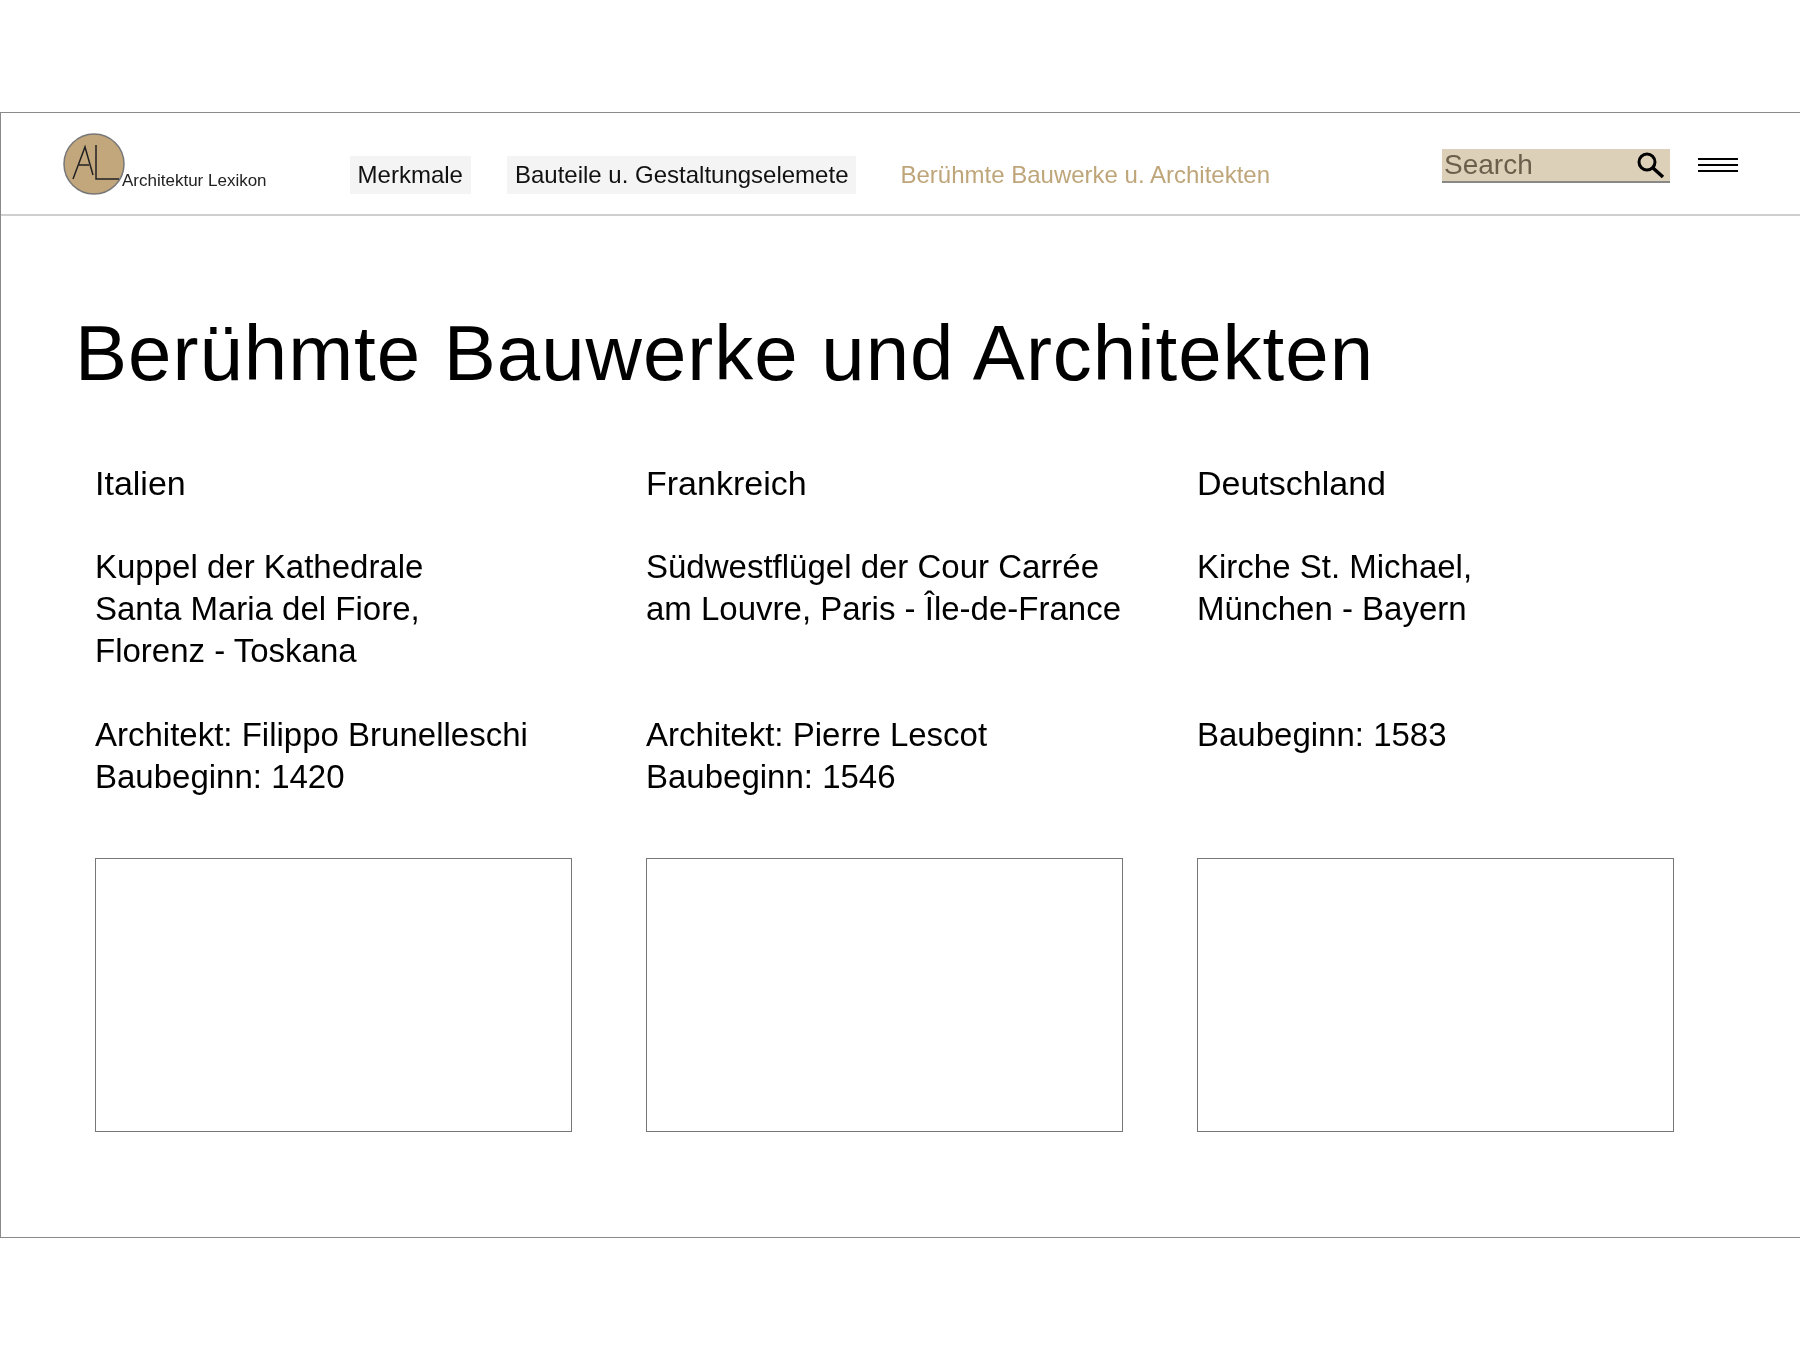 The width and height of the screenshot is (1800, 1350). I want to click on nav-link: Merkmale, so click(410, 174).